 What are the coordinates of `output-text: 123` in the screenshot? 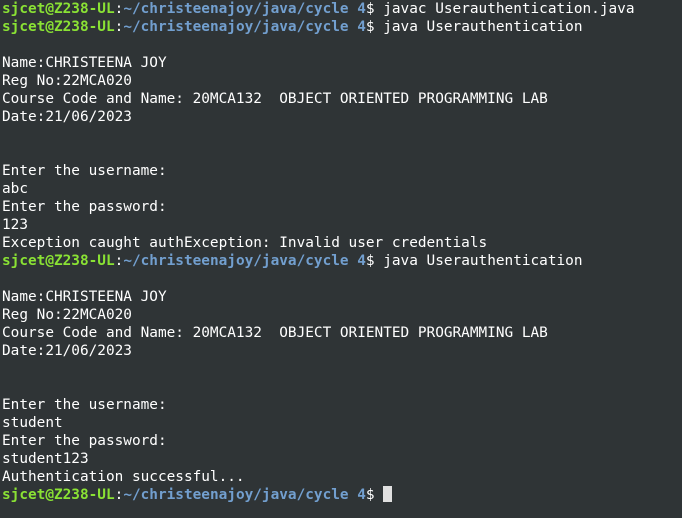 It's located at (15, 225).